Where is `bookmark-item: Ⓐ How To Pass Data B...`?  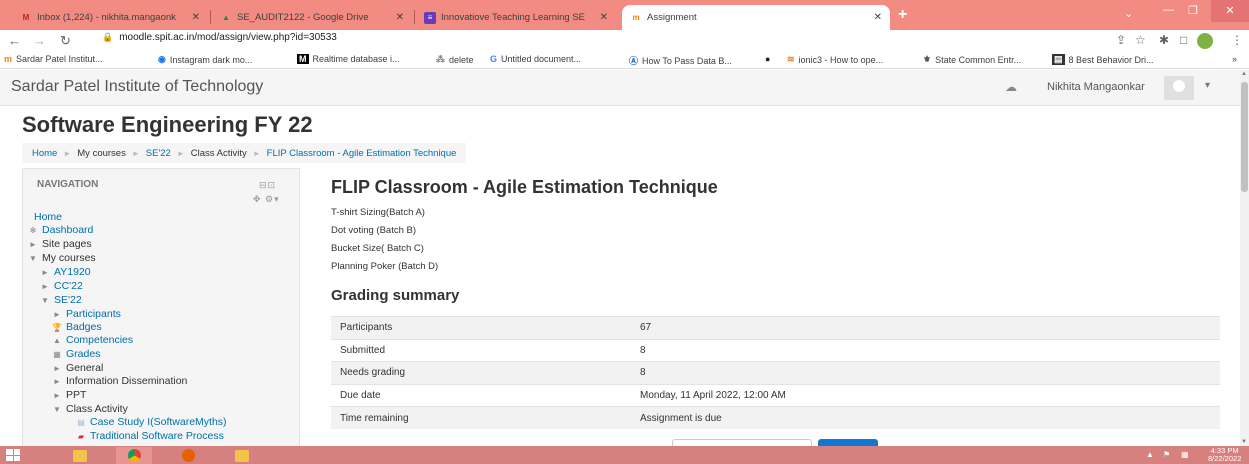 bookmark-item: Ⓐ How To Pass Data B... is located at coordinates (680, 60).